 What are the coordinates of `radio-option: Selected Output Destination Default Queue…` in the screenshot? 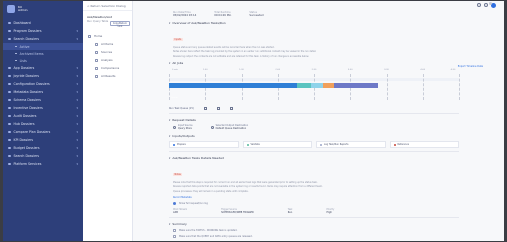 It's located at (229, 127).